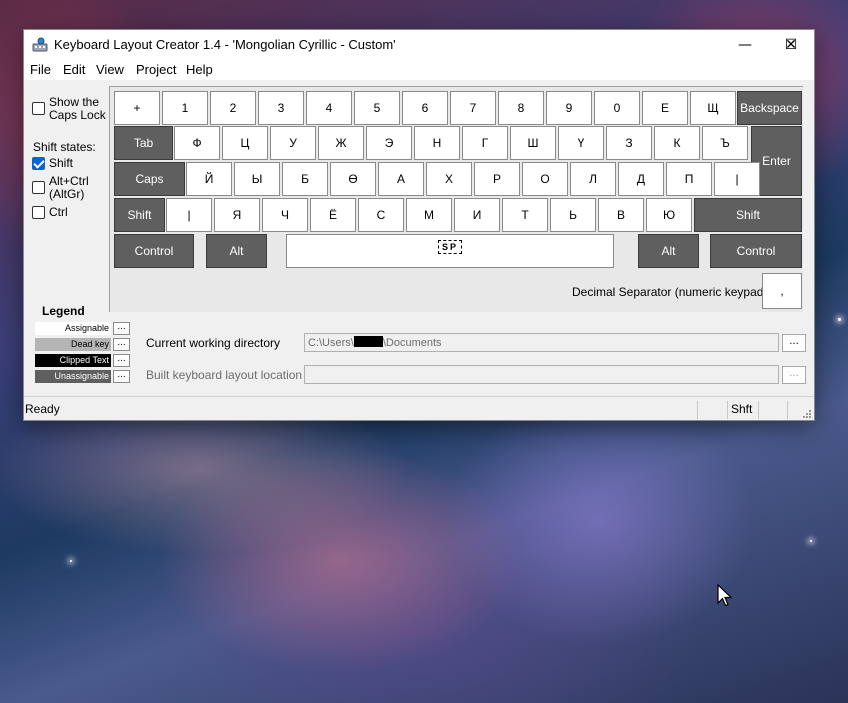 The height and width of the screenshot is (703, 848). What do you see at coordinates (199, 69) in the screenshot?
I see `menu-help: Help` at bounding box center [199, 69].